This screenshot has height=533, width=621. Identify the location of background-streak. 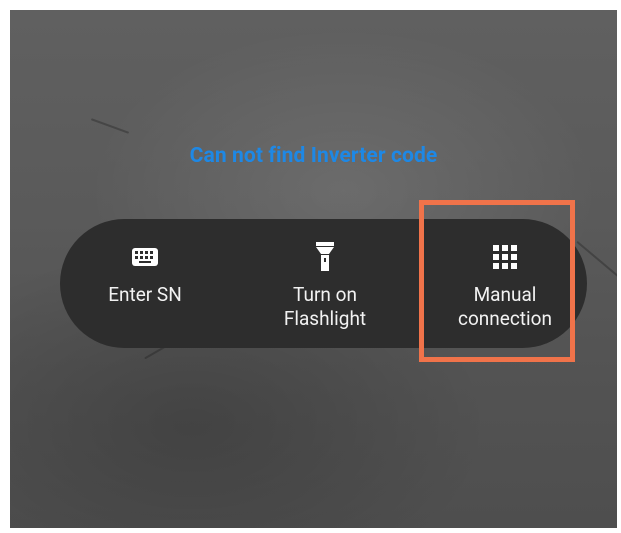
(110, 126).